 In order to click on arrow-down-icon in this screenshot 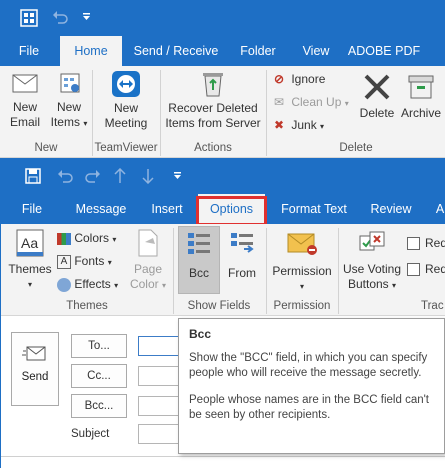, I will do `click(148, 176)`.